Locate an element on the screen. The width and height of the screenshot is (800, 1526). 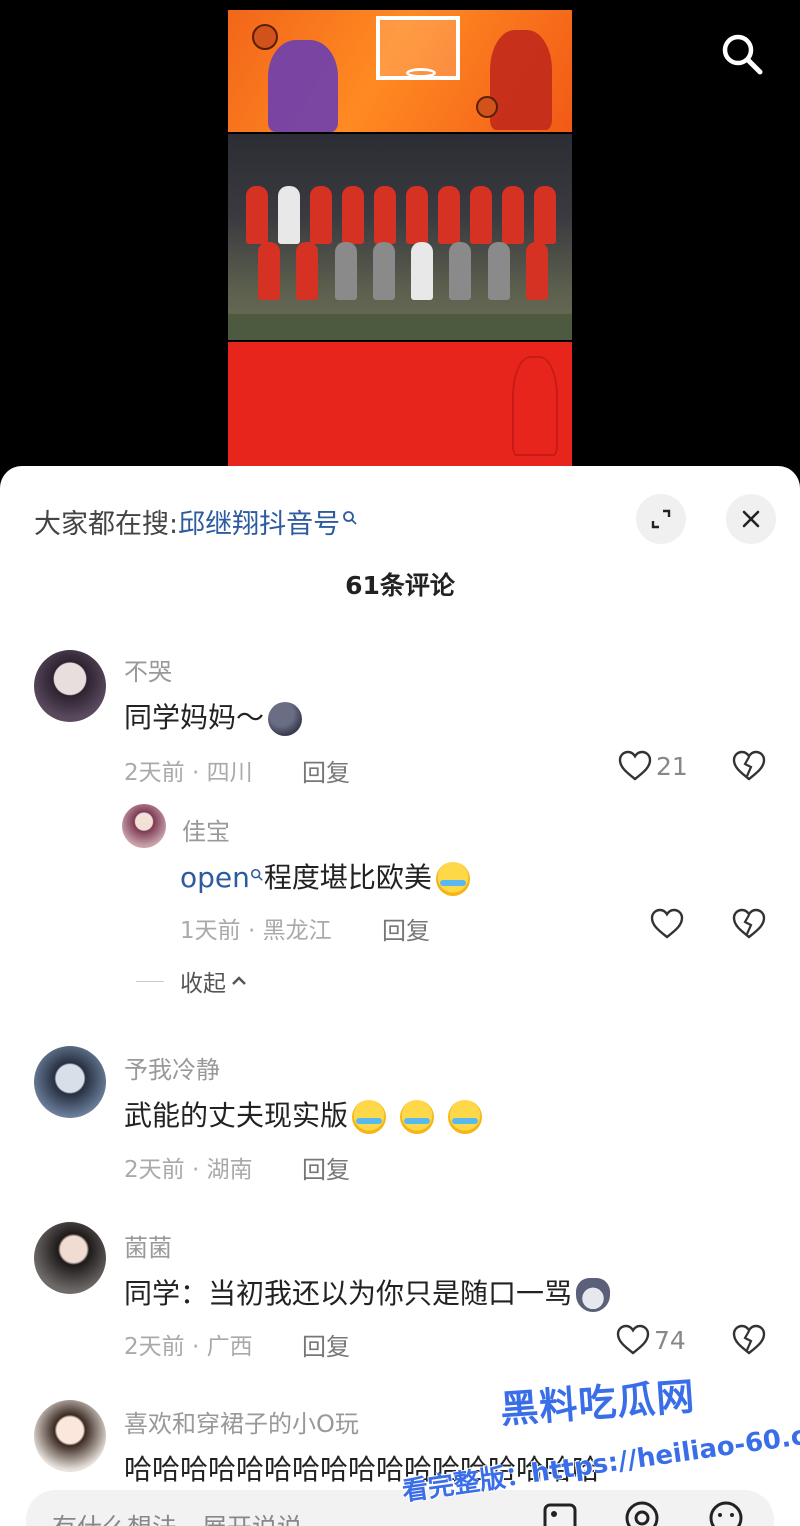
comment-body: 武能的丈夫现实版 is located at coordinates (236, 1115).